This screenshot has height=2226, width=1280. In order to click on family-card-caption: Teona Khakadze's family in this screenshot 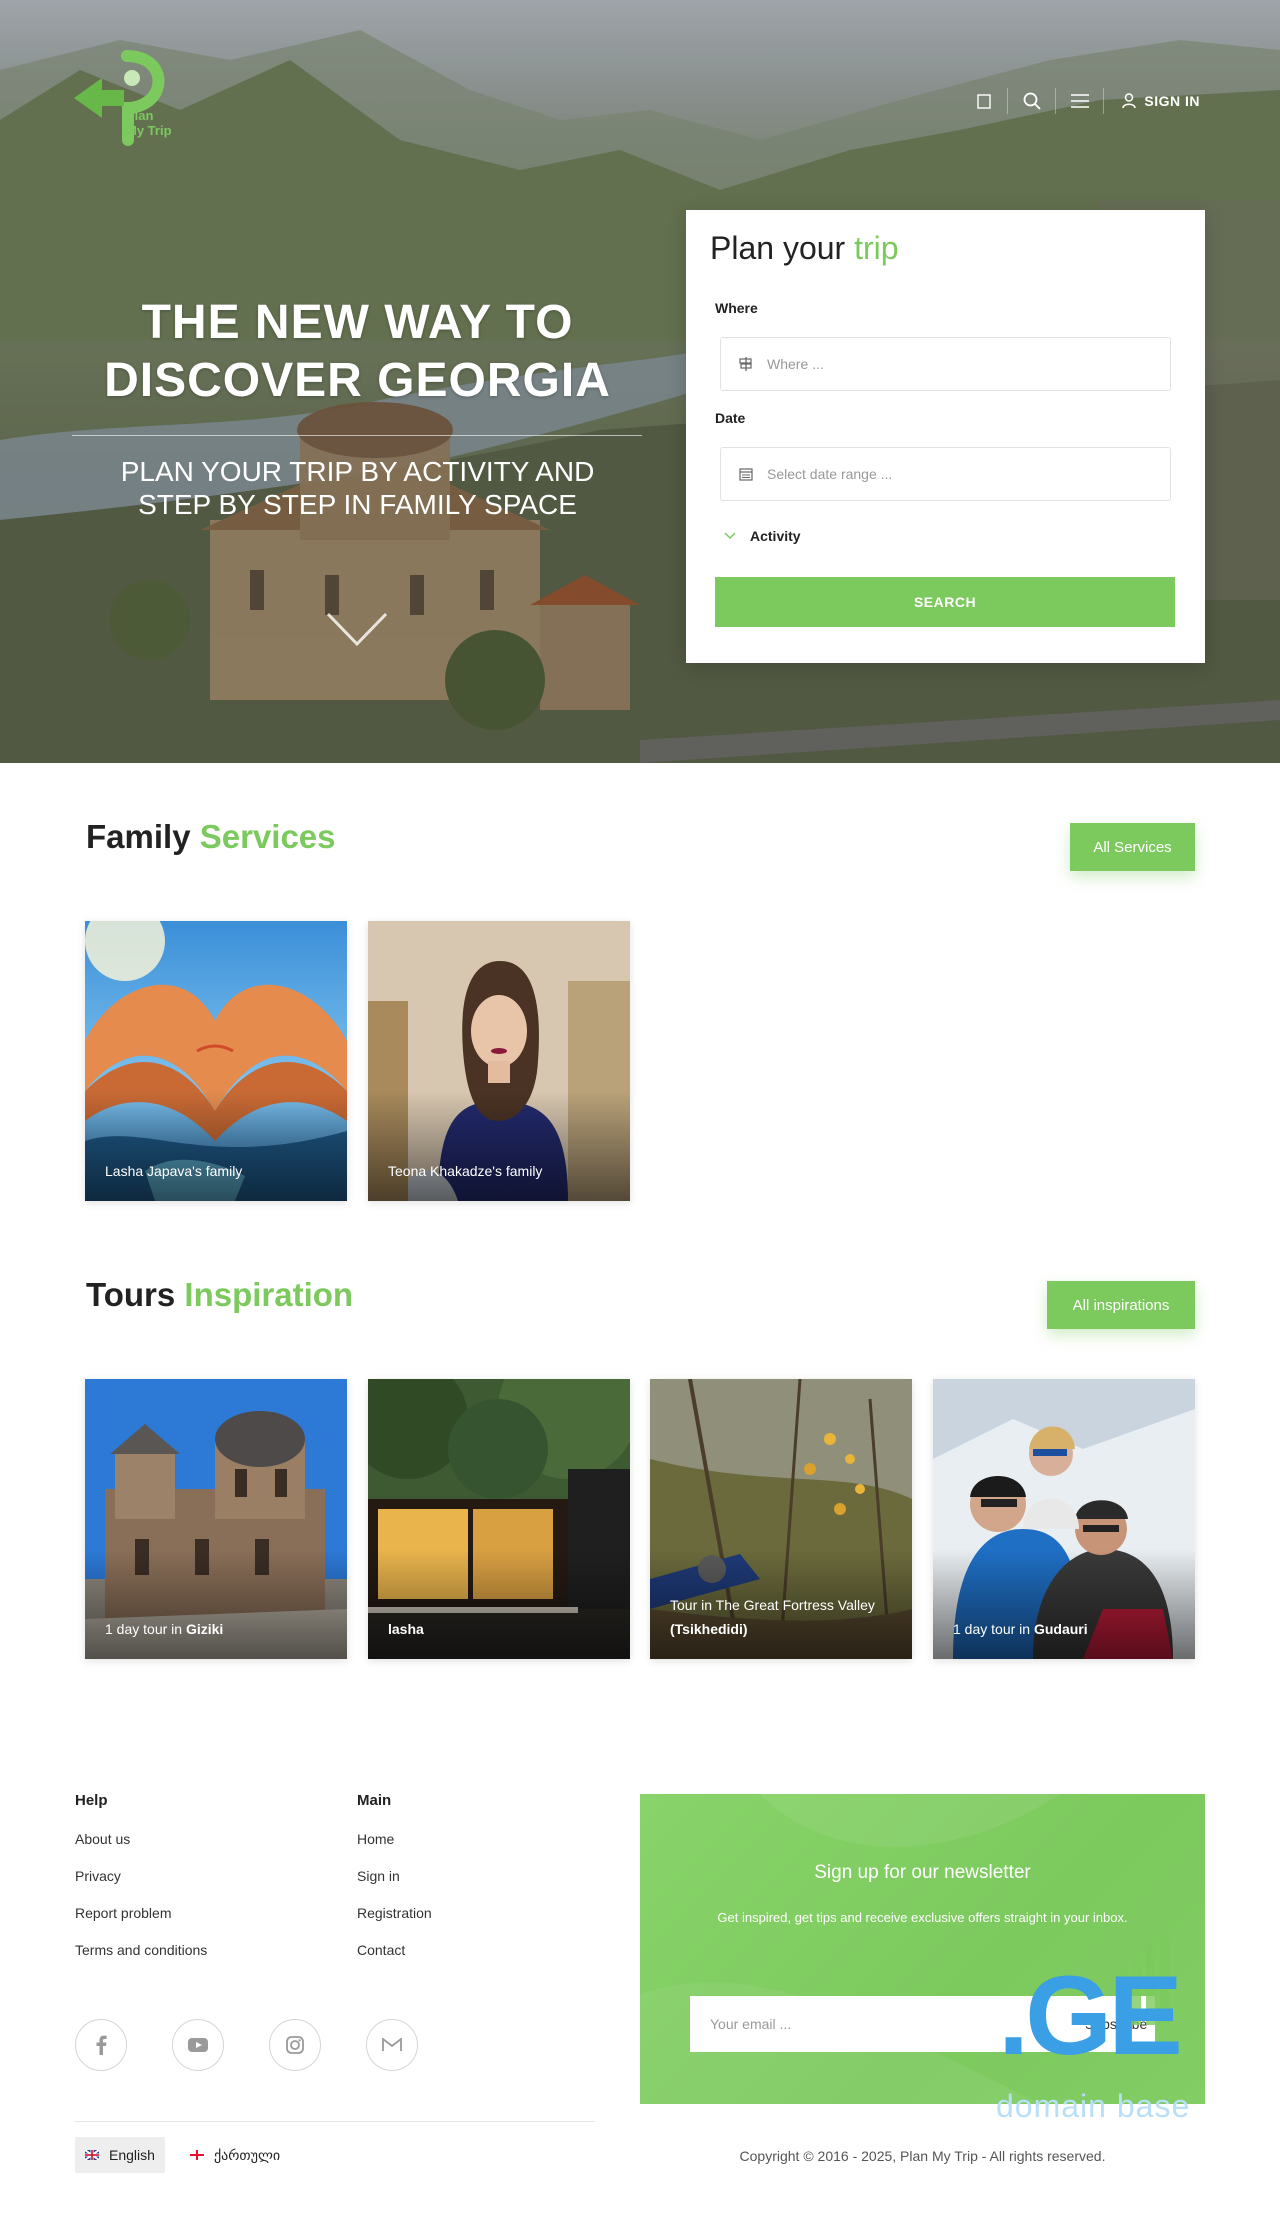, I will do `click(465, 1171)`.